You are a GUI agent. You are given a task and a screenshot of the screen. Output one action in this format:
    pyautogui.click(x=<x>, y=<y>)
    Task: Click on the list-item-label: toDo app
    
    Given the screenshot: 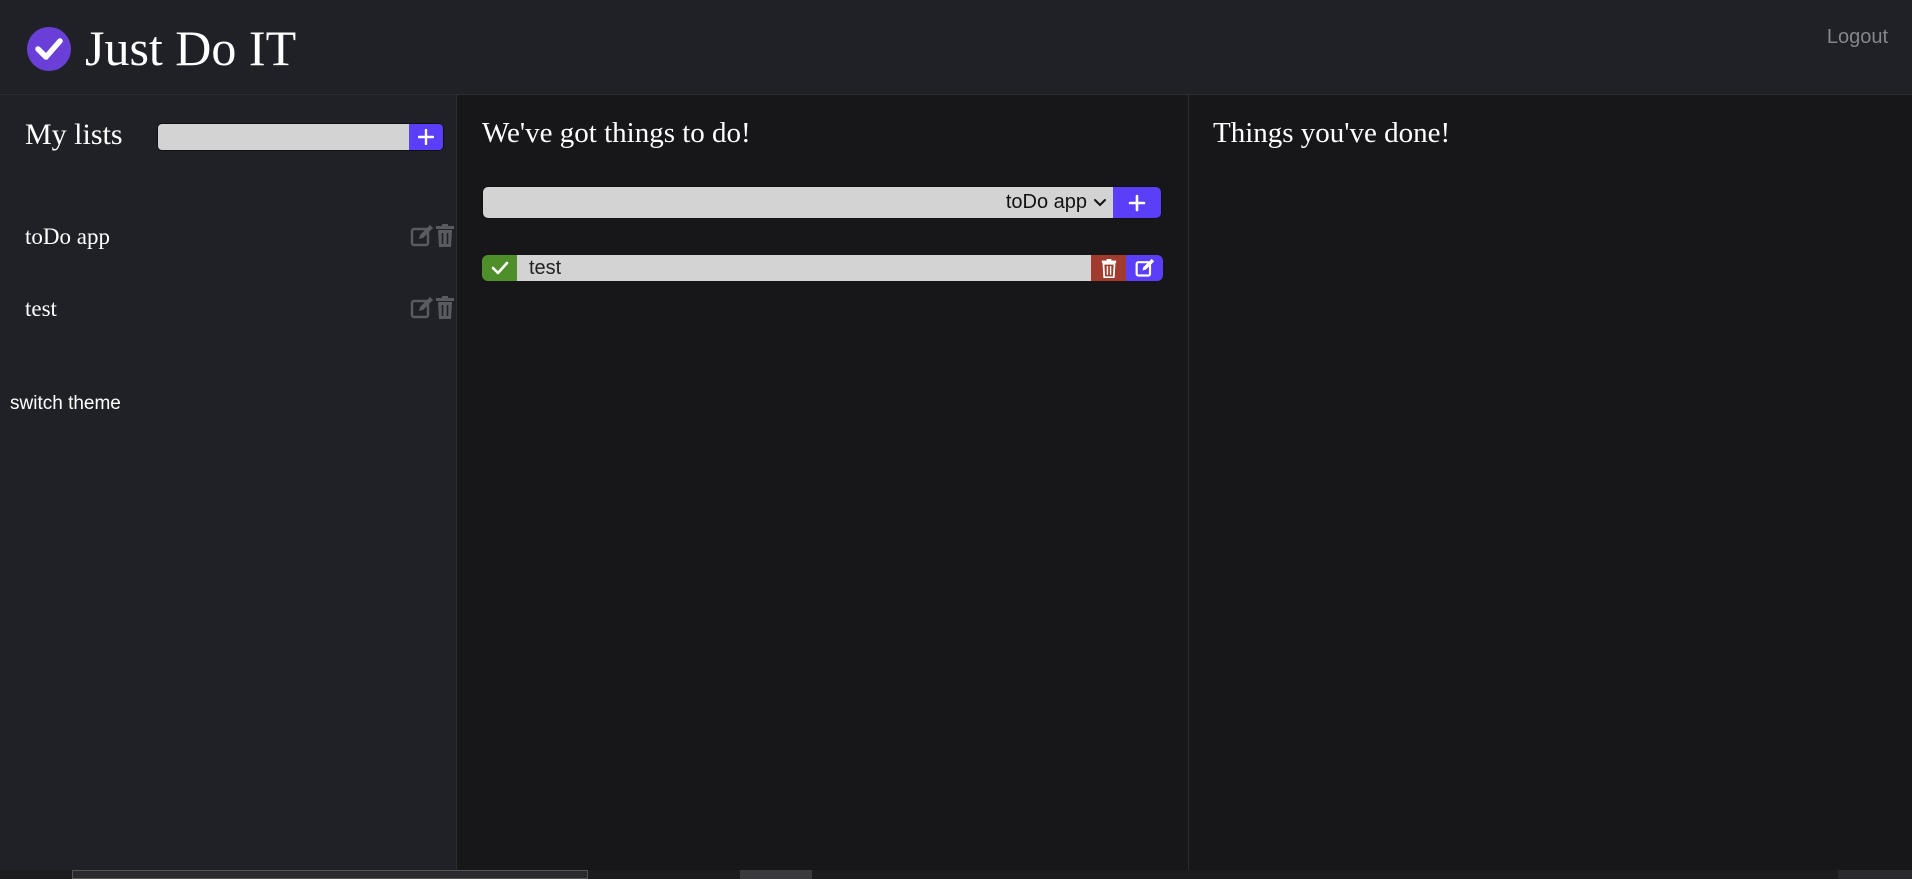 What is the action you would take?
    pyautogui.click(x=67, y=236)
    